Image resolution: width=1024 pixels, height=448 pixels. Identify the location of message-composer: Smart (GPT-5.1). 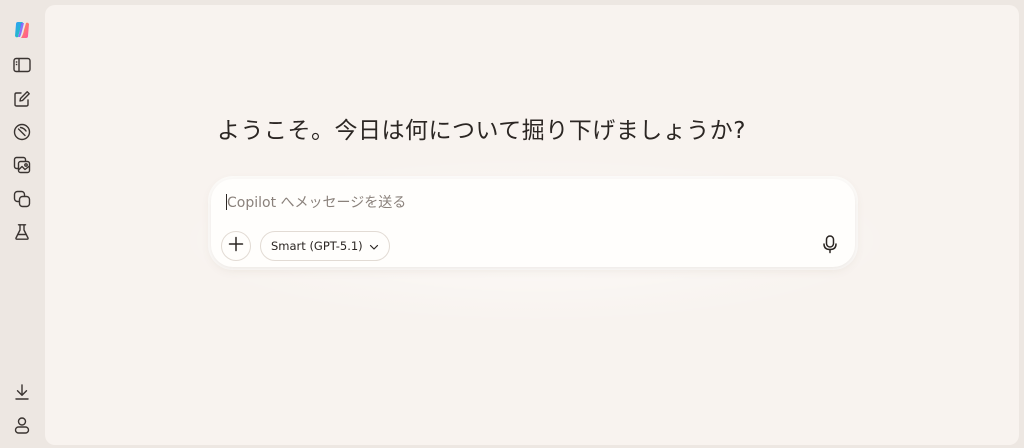
(533, 223).